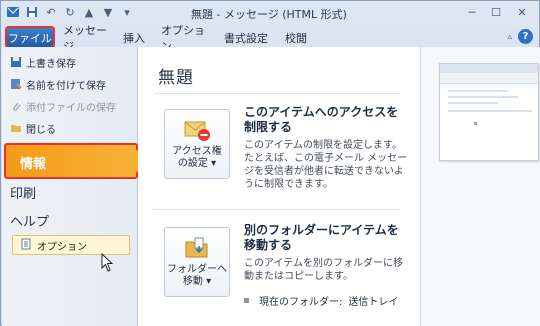 This screenshot has height=326, width=540. Describe the element at coordinates (88, 38) in the screenshot. I see `tab-message: メッセージ` at that location.